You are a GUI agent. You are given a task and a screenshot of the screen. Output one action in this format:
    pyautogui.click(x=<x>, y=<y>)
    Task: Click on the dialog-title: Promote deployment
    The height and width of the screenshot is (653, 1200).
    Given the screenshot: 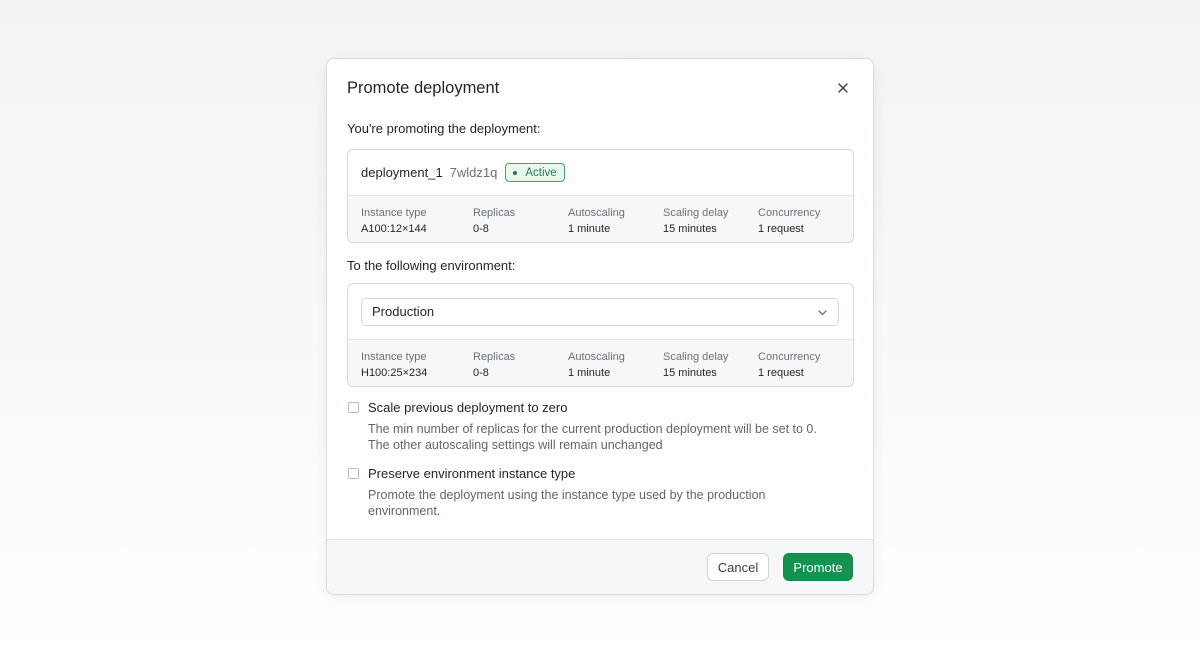 What is the action you would take?
    pyautogui.click(x=423, y=88)
    